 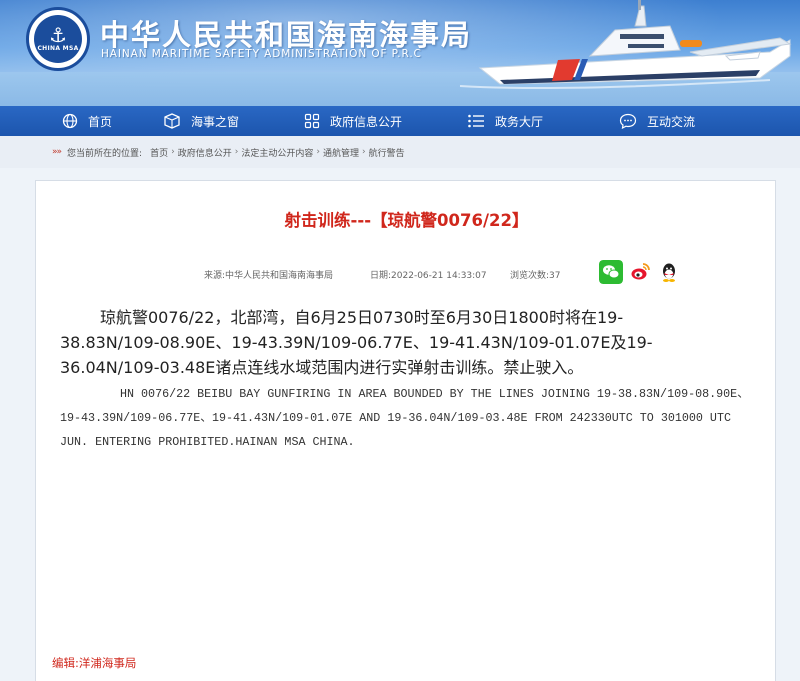 I want to click on qq-icon, so click(x=669, y=272).